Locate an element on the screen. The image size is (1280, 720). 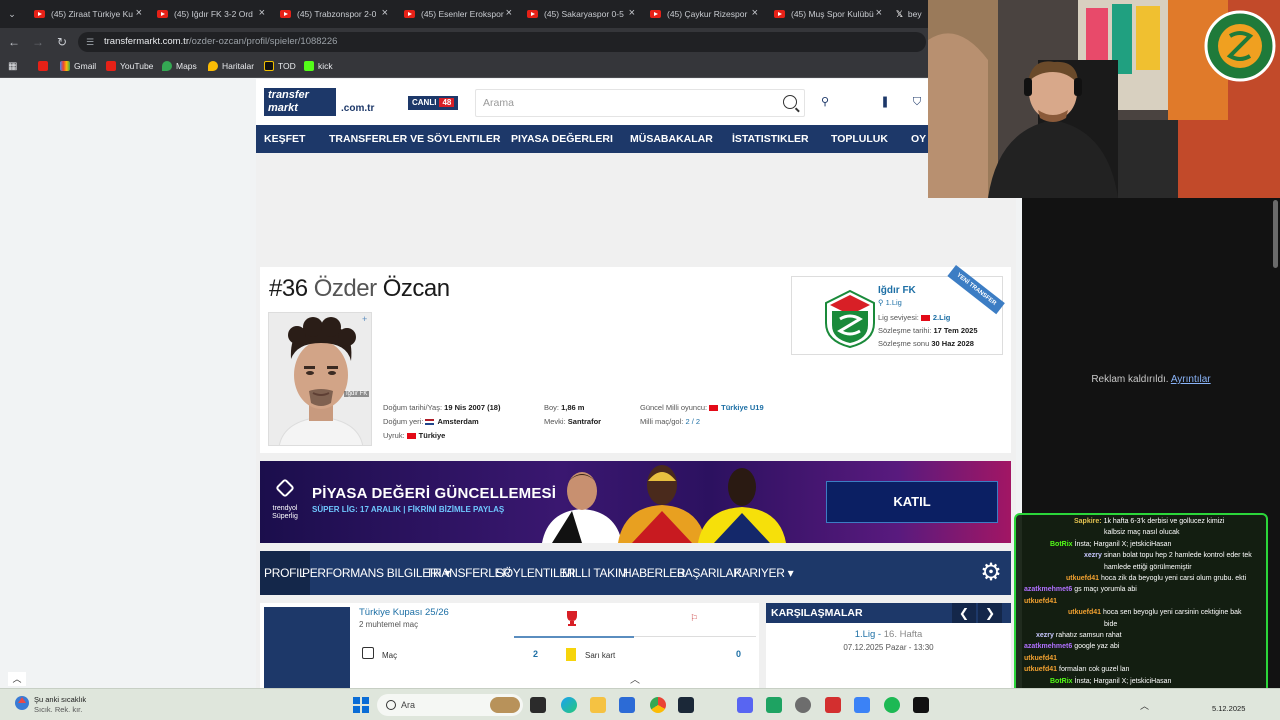
file-explorer-icon is located at coordinates (598, 705).